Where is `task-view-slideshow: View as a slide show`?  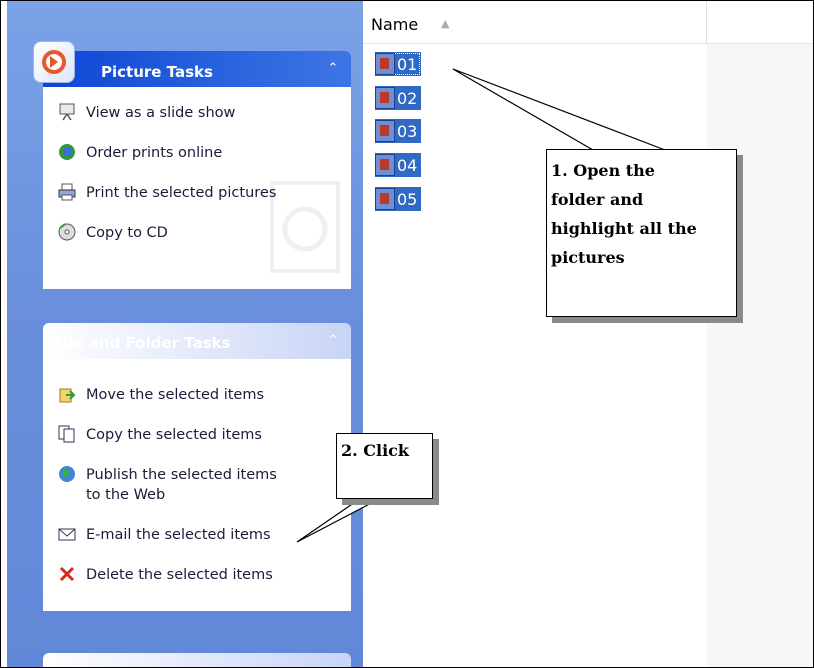 task-view-slideshow: View as a slide show is located at coordinates (146, 113).